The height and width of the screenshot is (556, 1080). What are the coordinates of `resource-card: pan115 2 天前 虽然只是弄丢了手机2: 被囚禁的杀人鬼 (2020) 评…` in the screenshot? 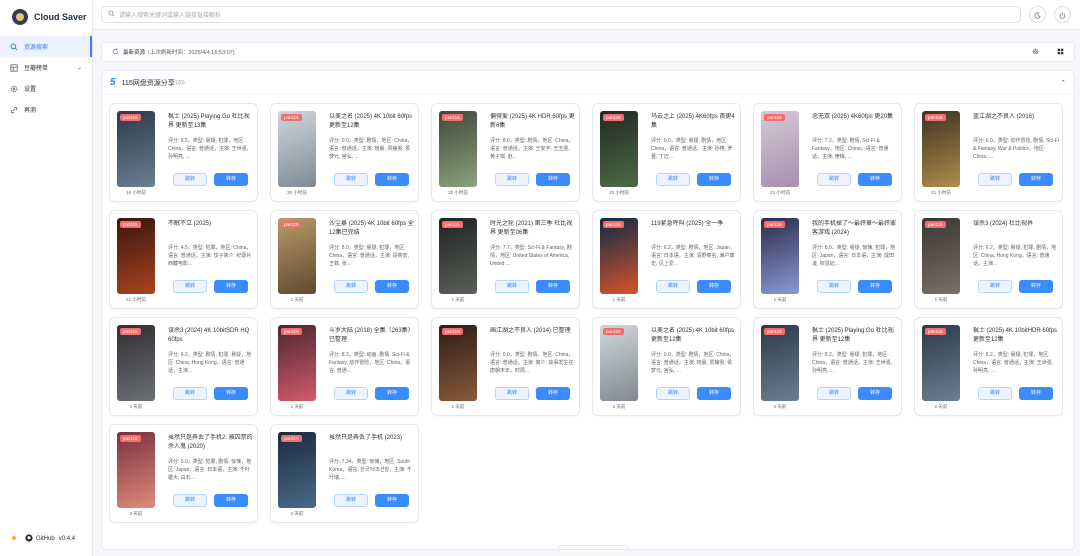 It's located at (183, 473).